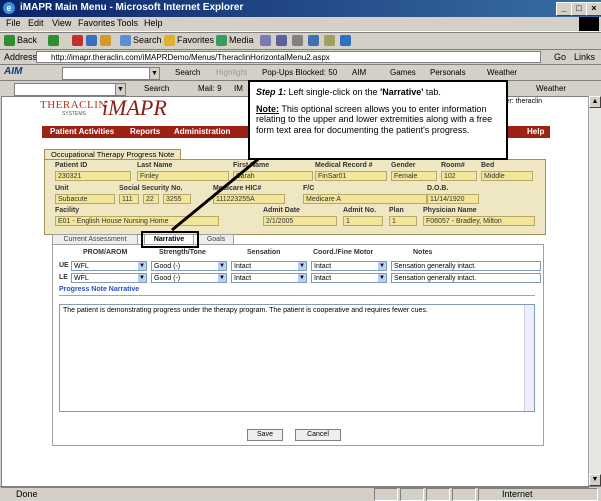 The height and width of the screenshot is (501, 601). I want to click on save-button: Save, so click(265, 435).